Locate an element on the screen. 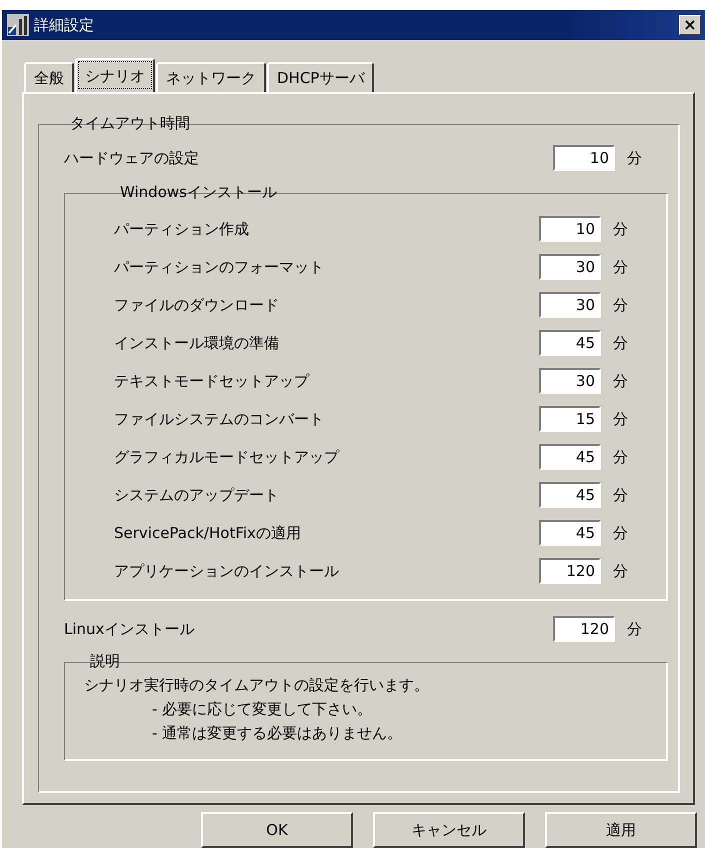 The image size is (705, 848). setting-label: ファイルのダウンロード is located at coordinates (197, 305).